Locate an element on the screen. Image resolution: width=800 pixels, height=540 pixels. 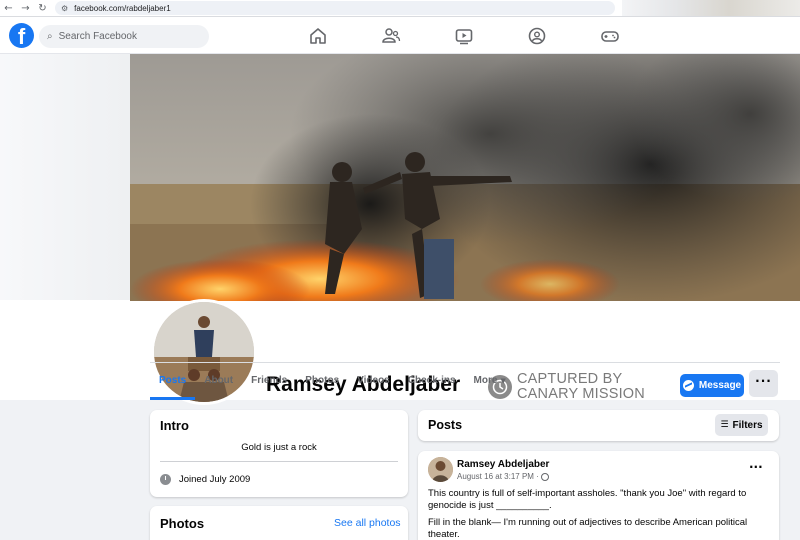
home-icon is located at coordinates (318, 36).